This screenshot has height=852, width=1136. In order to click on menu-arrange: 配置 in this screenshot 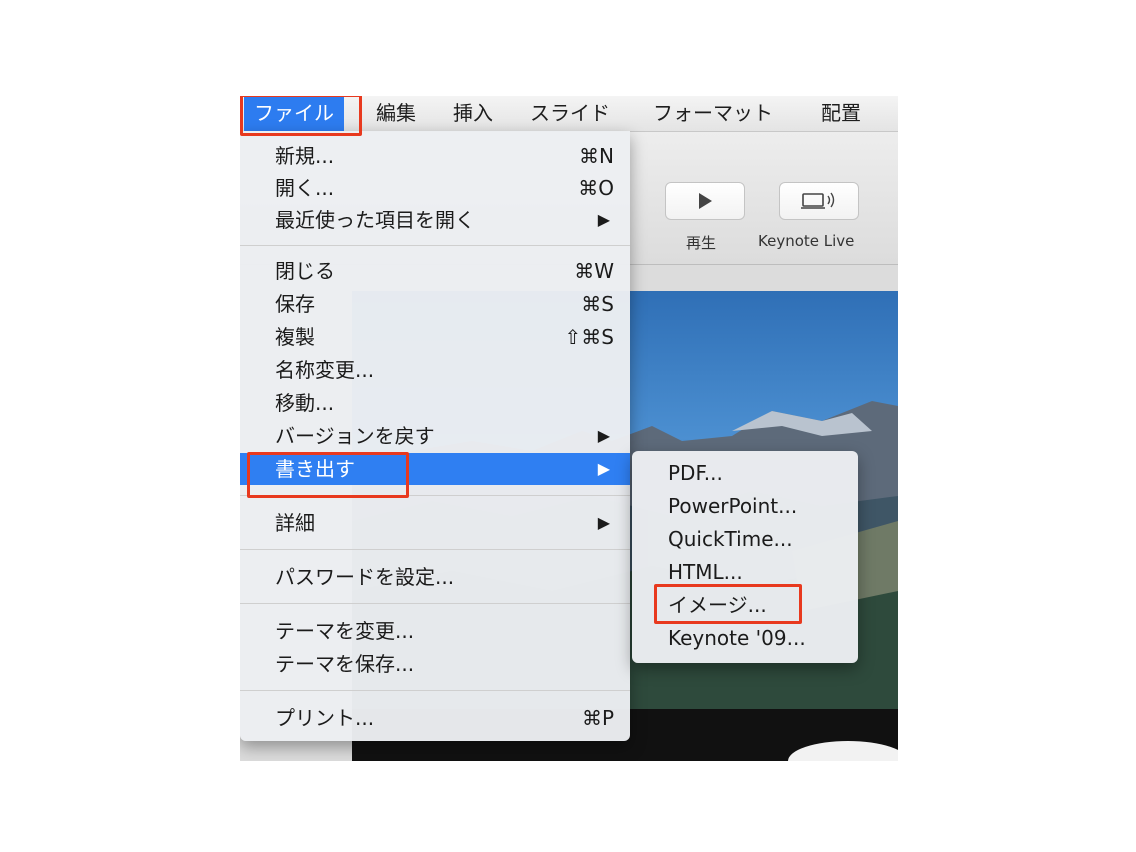, I will do `click(841, 113)`.